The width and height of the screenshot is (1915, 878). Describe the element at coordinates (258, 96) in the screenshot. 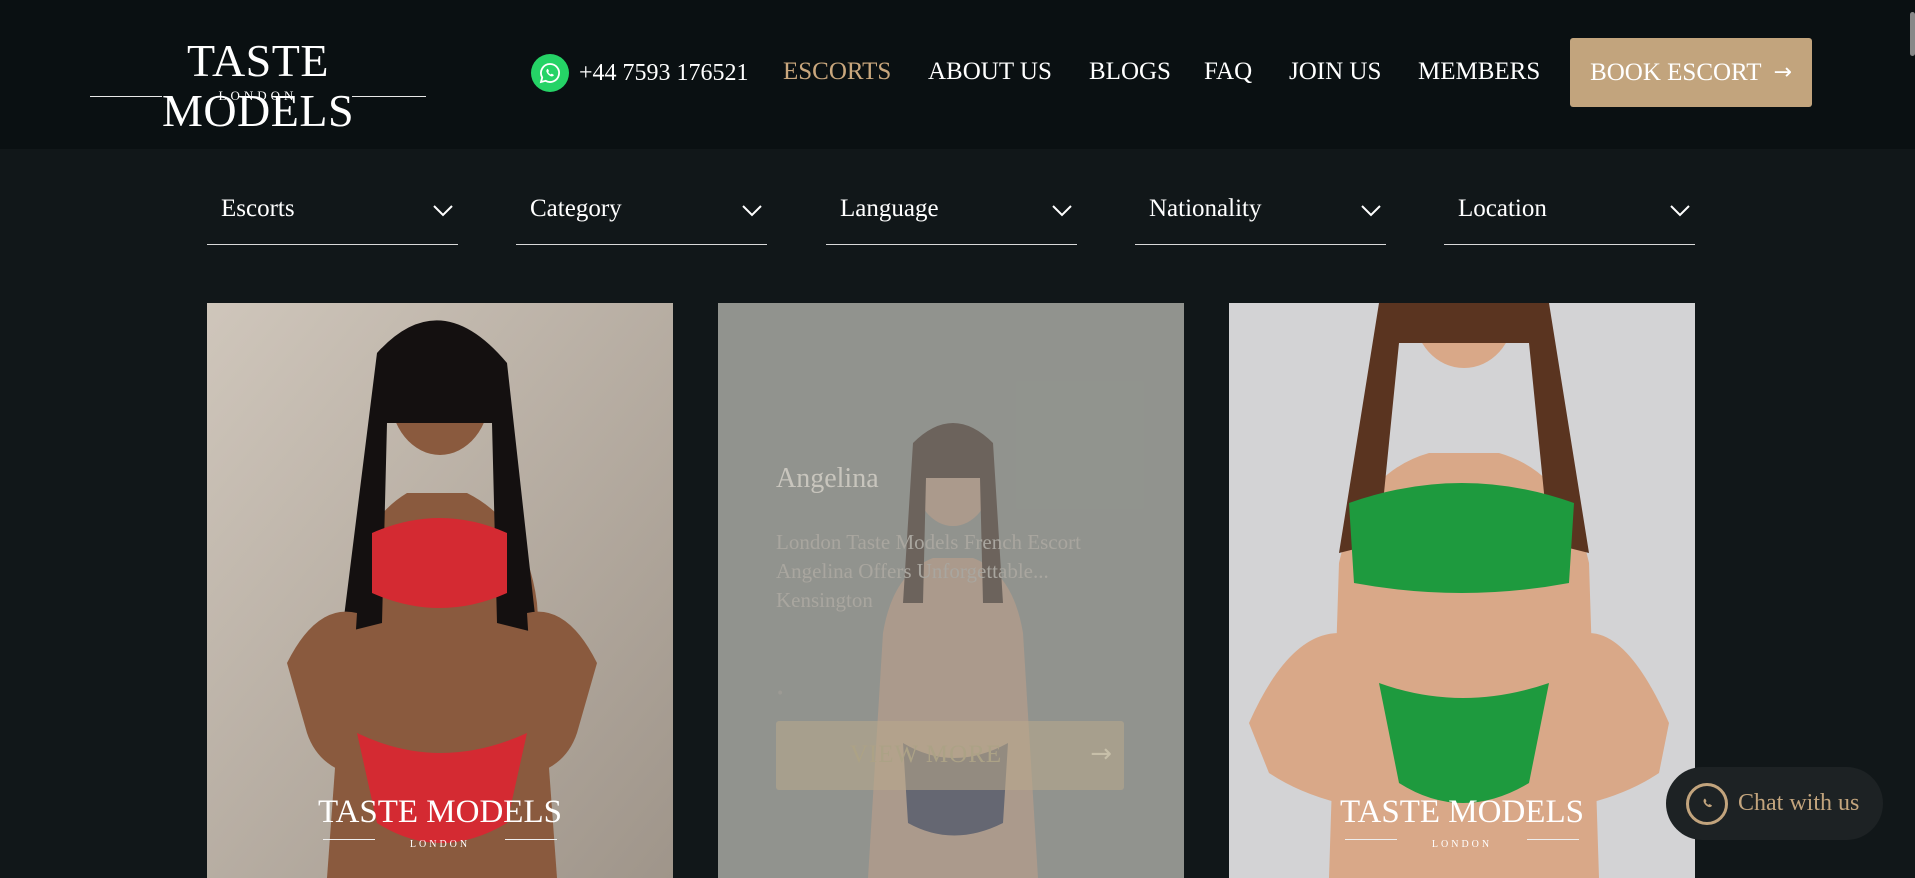

I see `logo-subtitle-row: LONDON` at that location.